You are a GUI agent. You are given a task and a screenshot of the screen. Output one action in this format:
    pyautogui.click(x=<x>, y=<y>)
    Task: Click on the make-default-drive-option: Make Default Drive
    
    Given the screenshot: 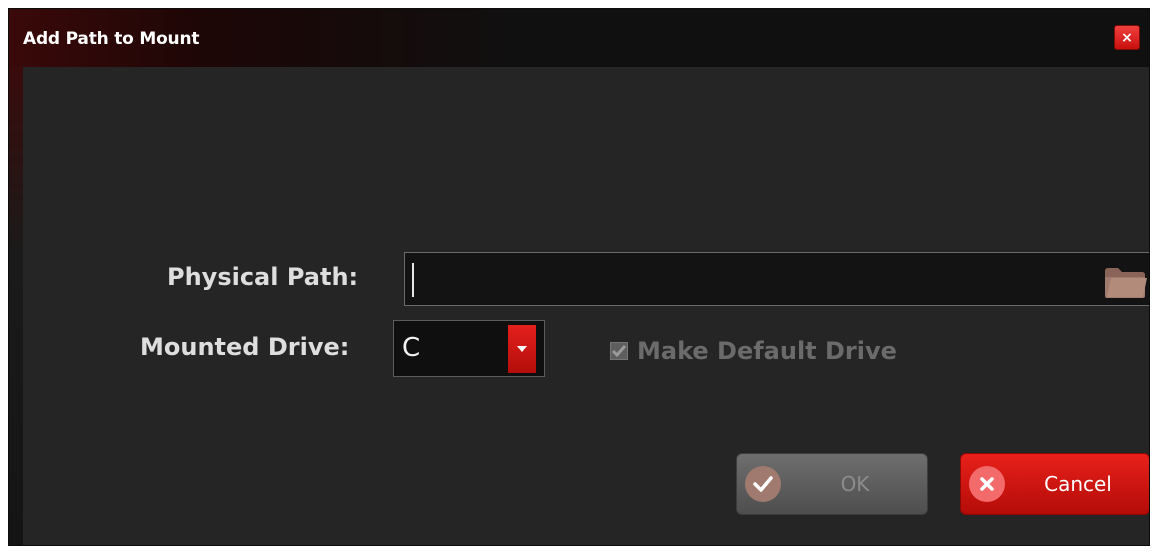 What is the action you would take?
    pyautogui.click(x=753, y=351)
    